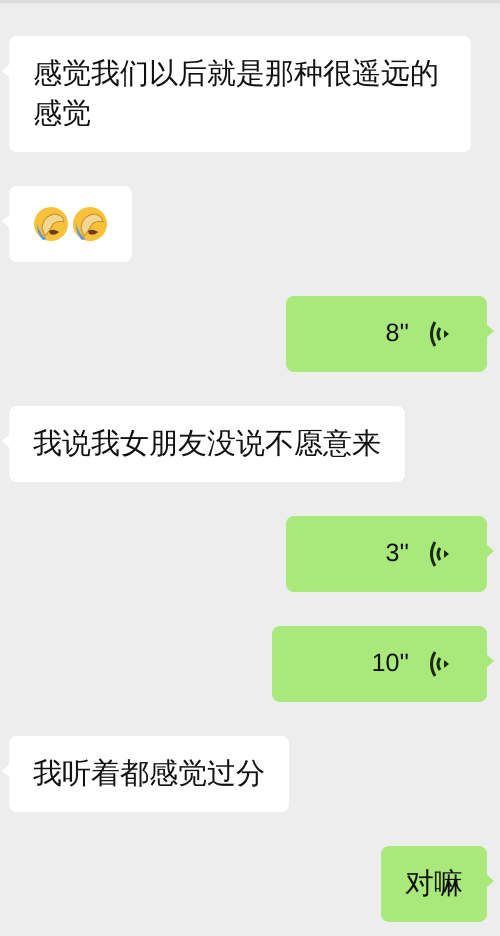 Image resolution: width=500 pixels, height=936 pixels. Describe the element at coordinates (386, 334) in the screenshot. I see `voice-message: 8''` at that location.